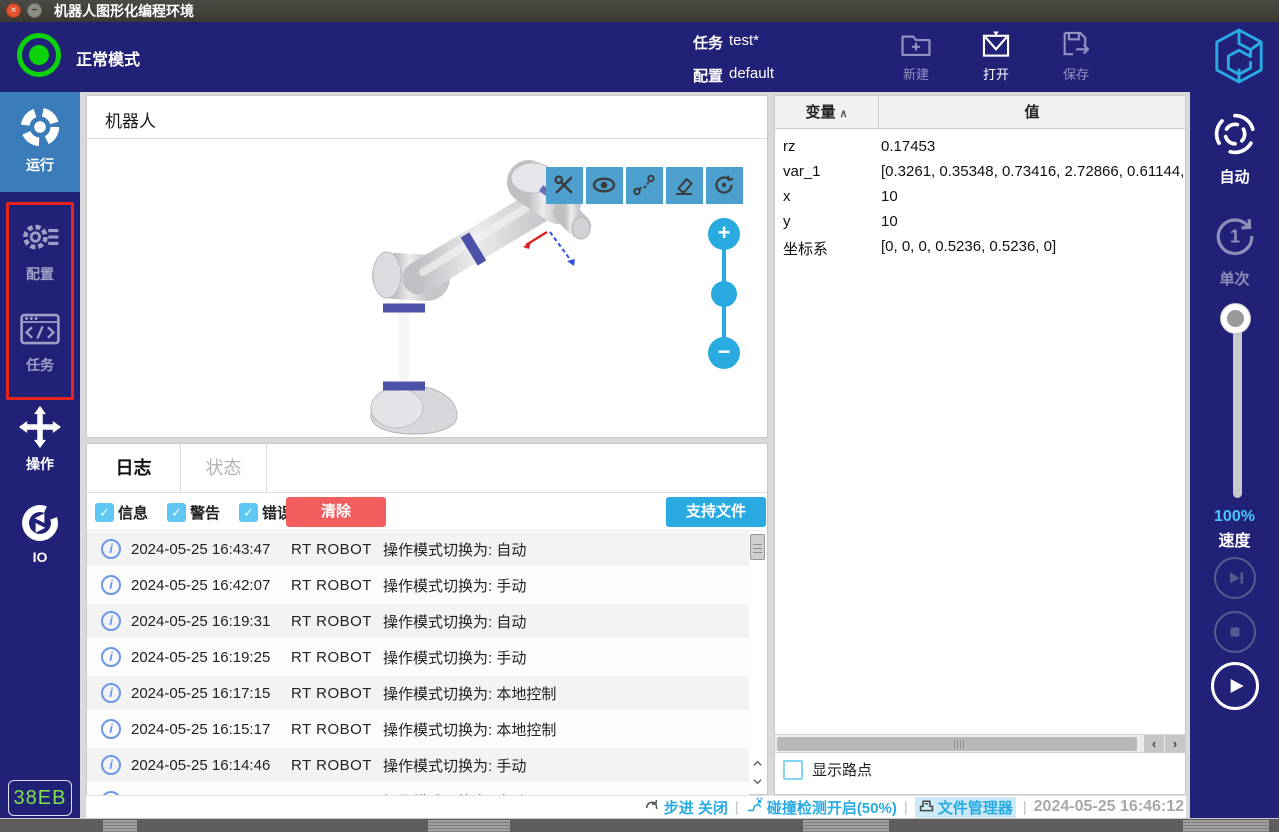 This screenshot has height=832, width=1279. I want to click on log-scroll-up-button, so click(757, 763).